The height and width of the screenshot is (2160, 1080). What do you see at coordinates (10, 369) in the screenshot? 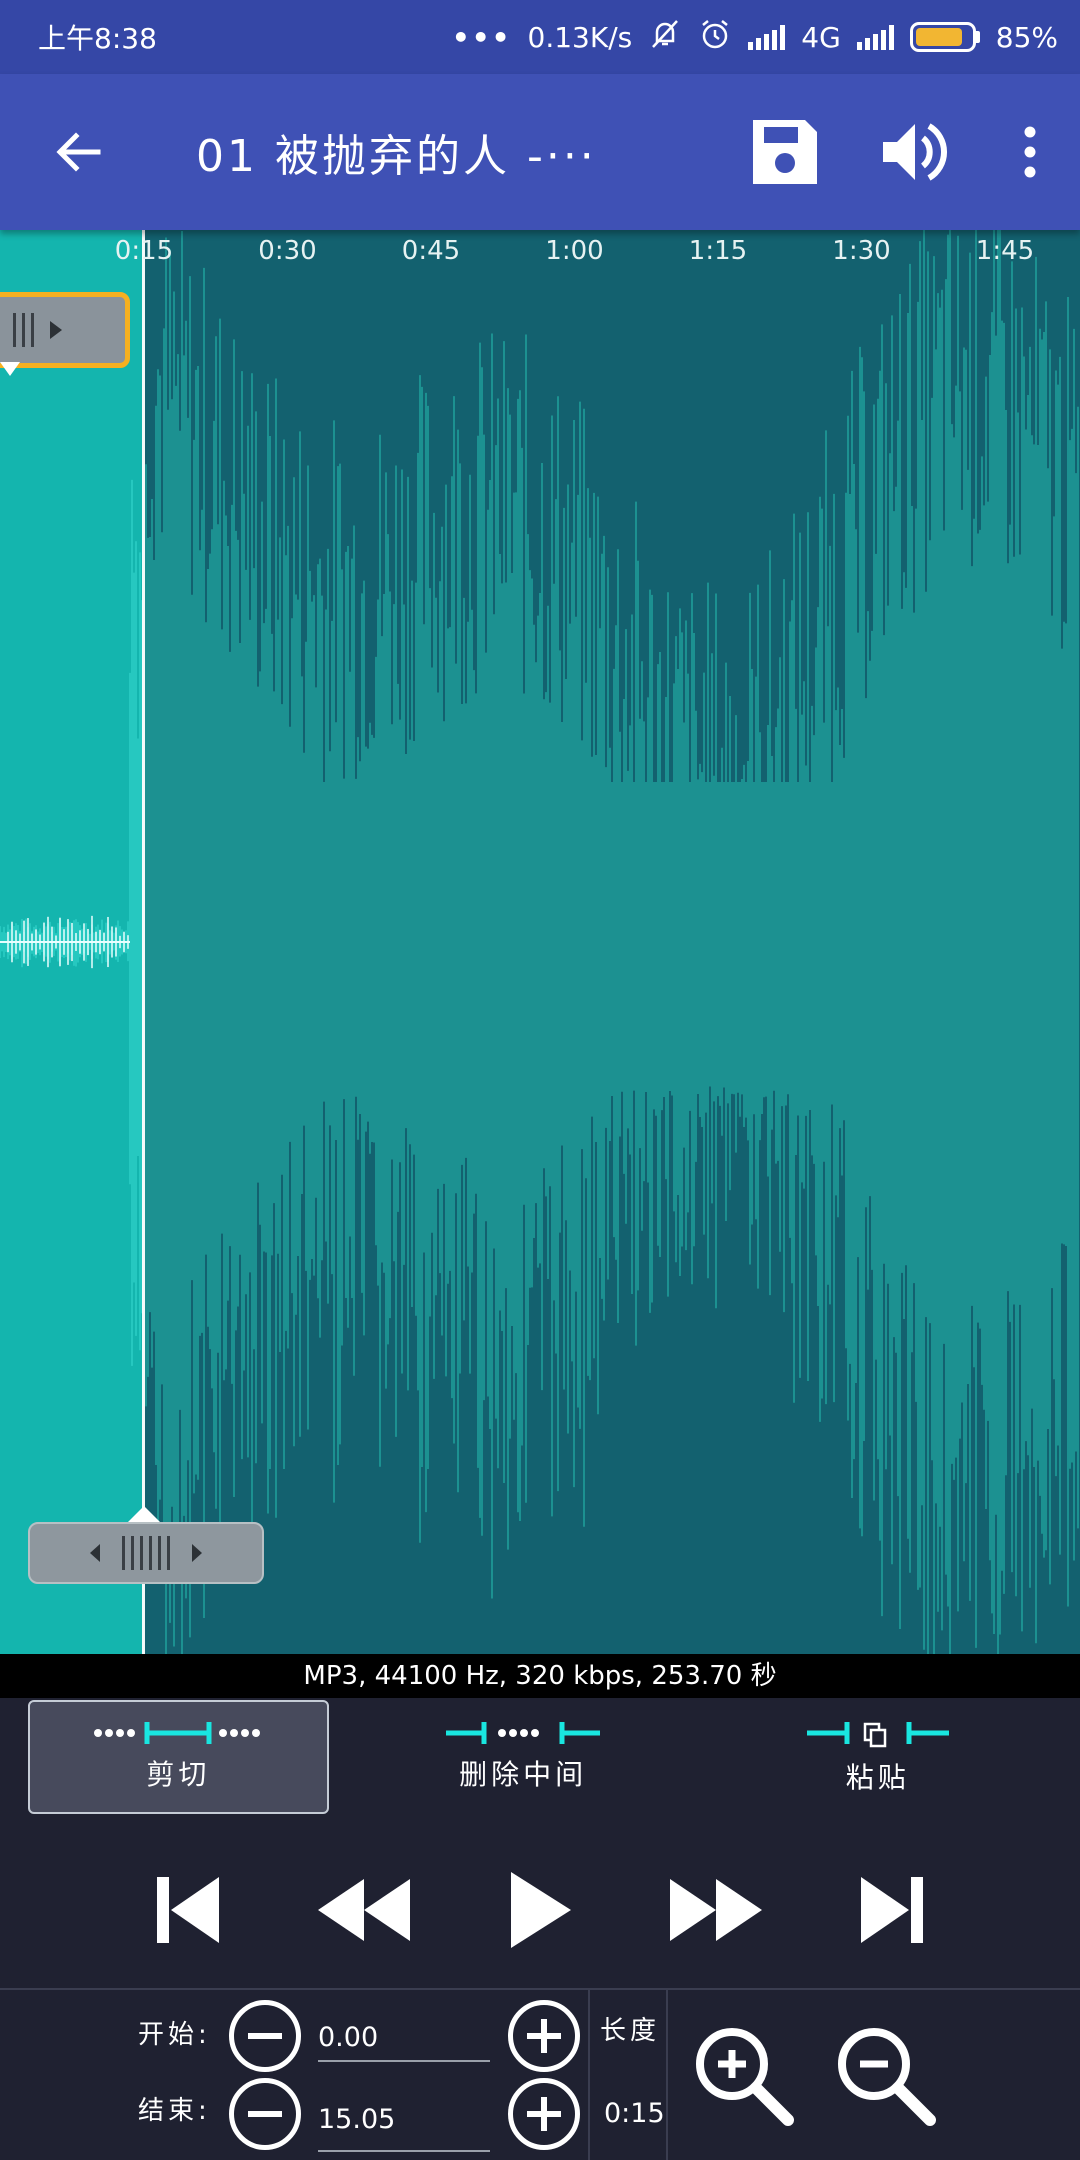
I see `start-marker-pointer` at bounding box center [10, 369].